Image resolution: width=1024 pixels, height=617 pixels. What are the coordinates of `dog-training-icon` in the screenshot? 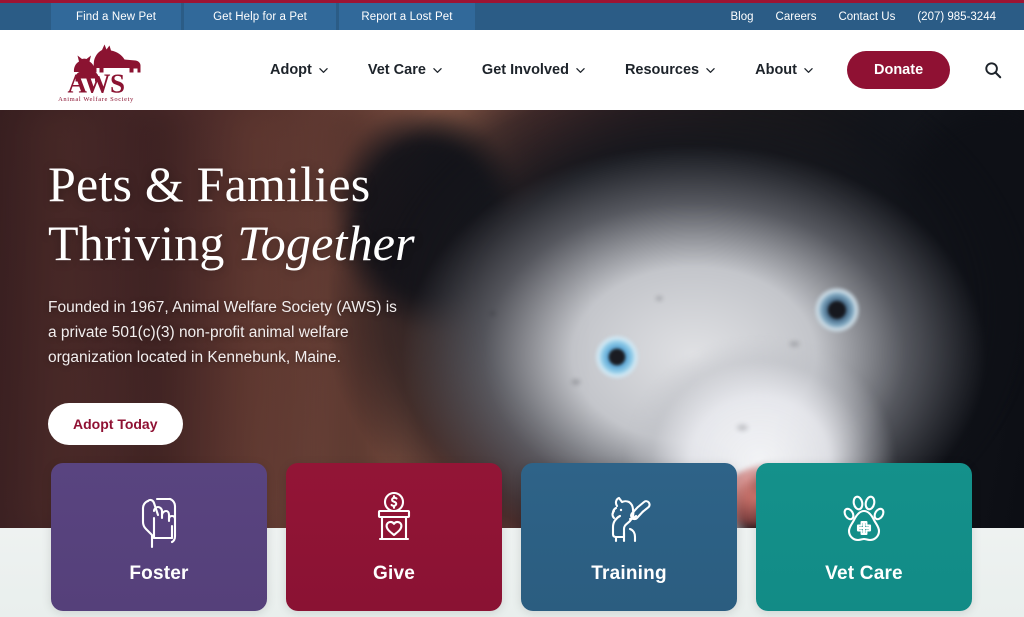 It's located at (629, 520).